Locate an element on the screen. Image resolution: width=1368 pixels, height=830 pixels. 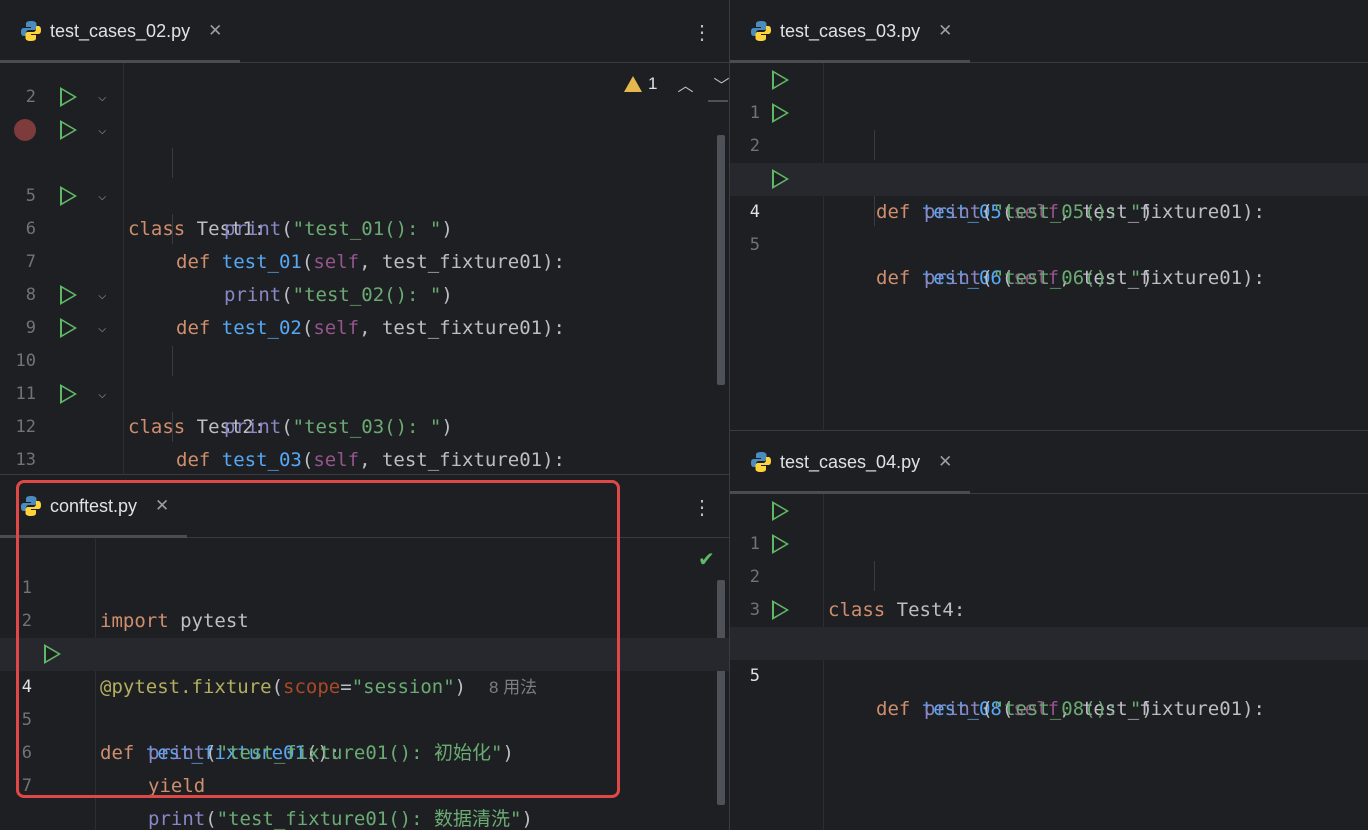
code-line-current: 4 def test_fixture01(): is located at coordinates (364, 701).